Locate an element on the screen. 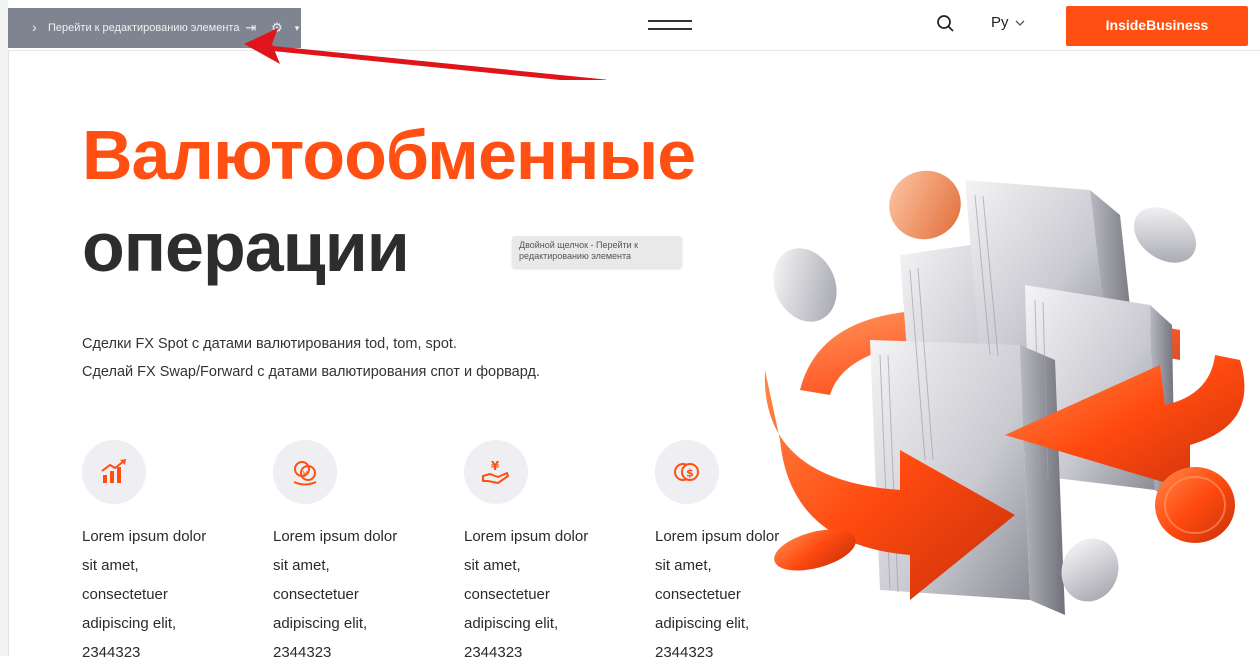 The image size is (1260, 667). feature-icon-circle is located at coordinates (114, 472).